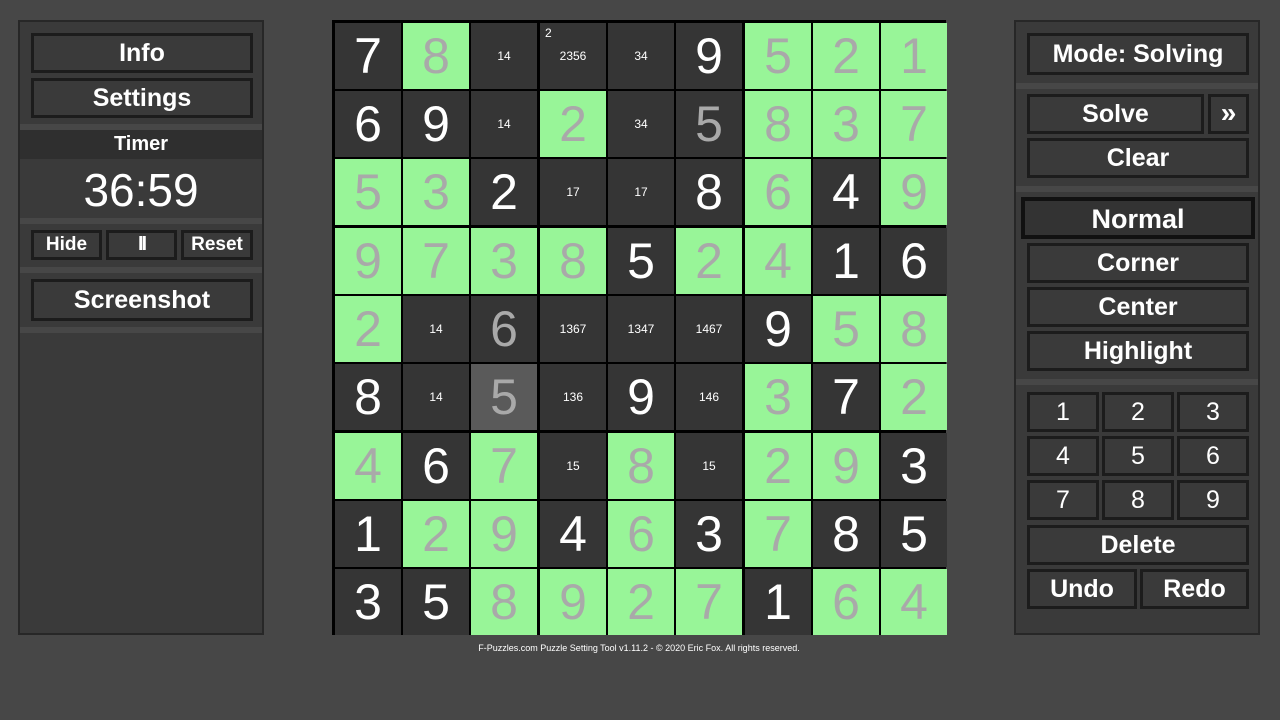 The image size is (1280, 720). I want to click on settings-button: Settings, so click(142, 98).